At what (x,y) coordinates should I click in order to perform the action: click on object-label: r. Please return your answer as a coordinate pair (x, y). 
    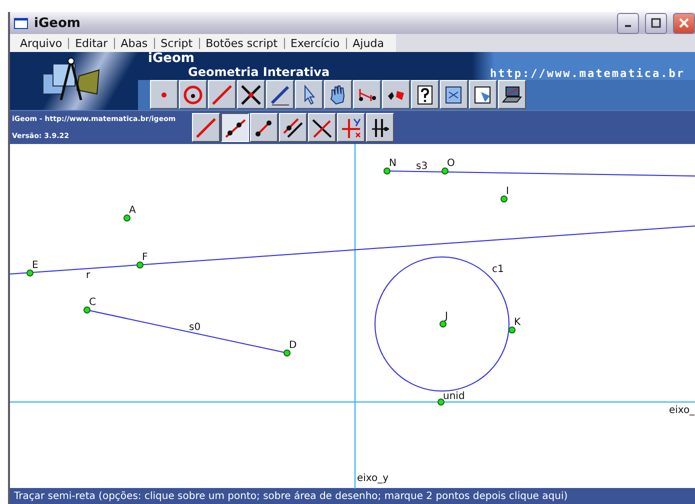
    Looking at the image, I should click on (88, 275).